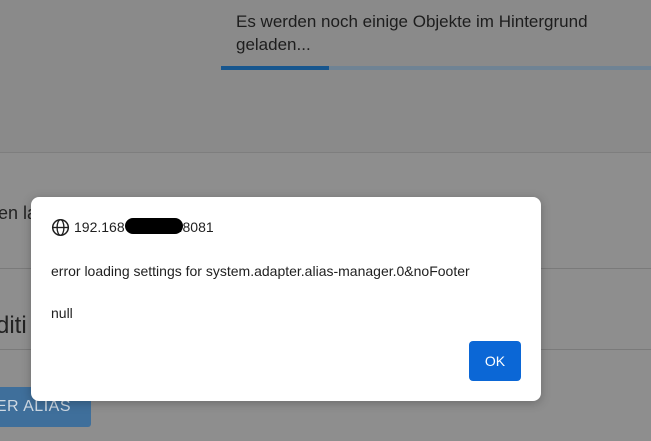  I want to click on ok-button: OK, so click(495, 361).